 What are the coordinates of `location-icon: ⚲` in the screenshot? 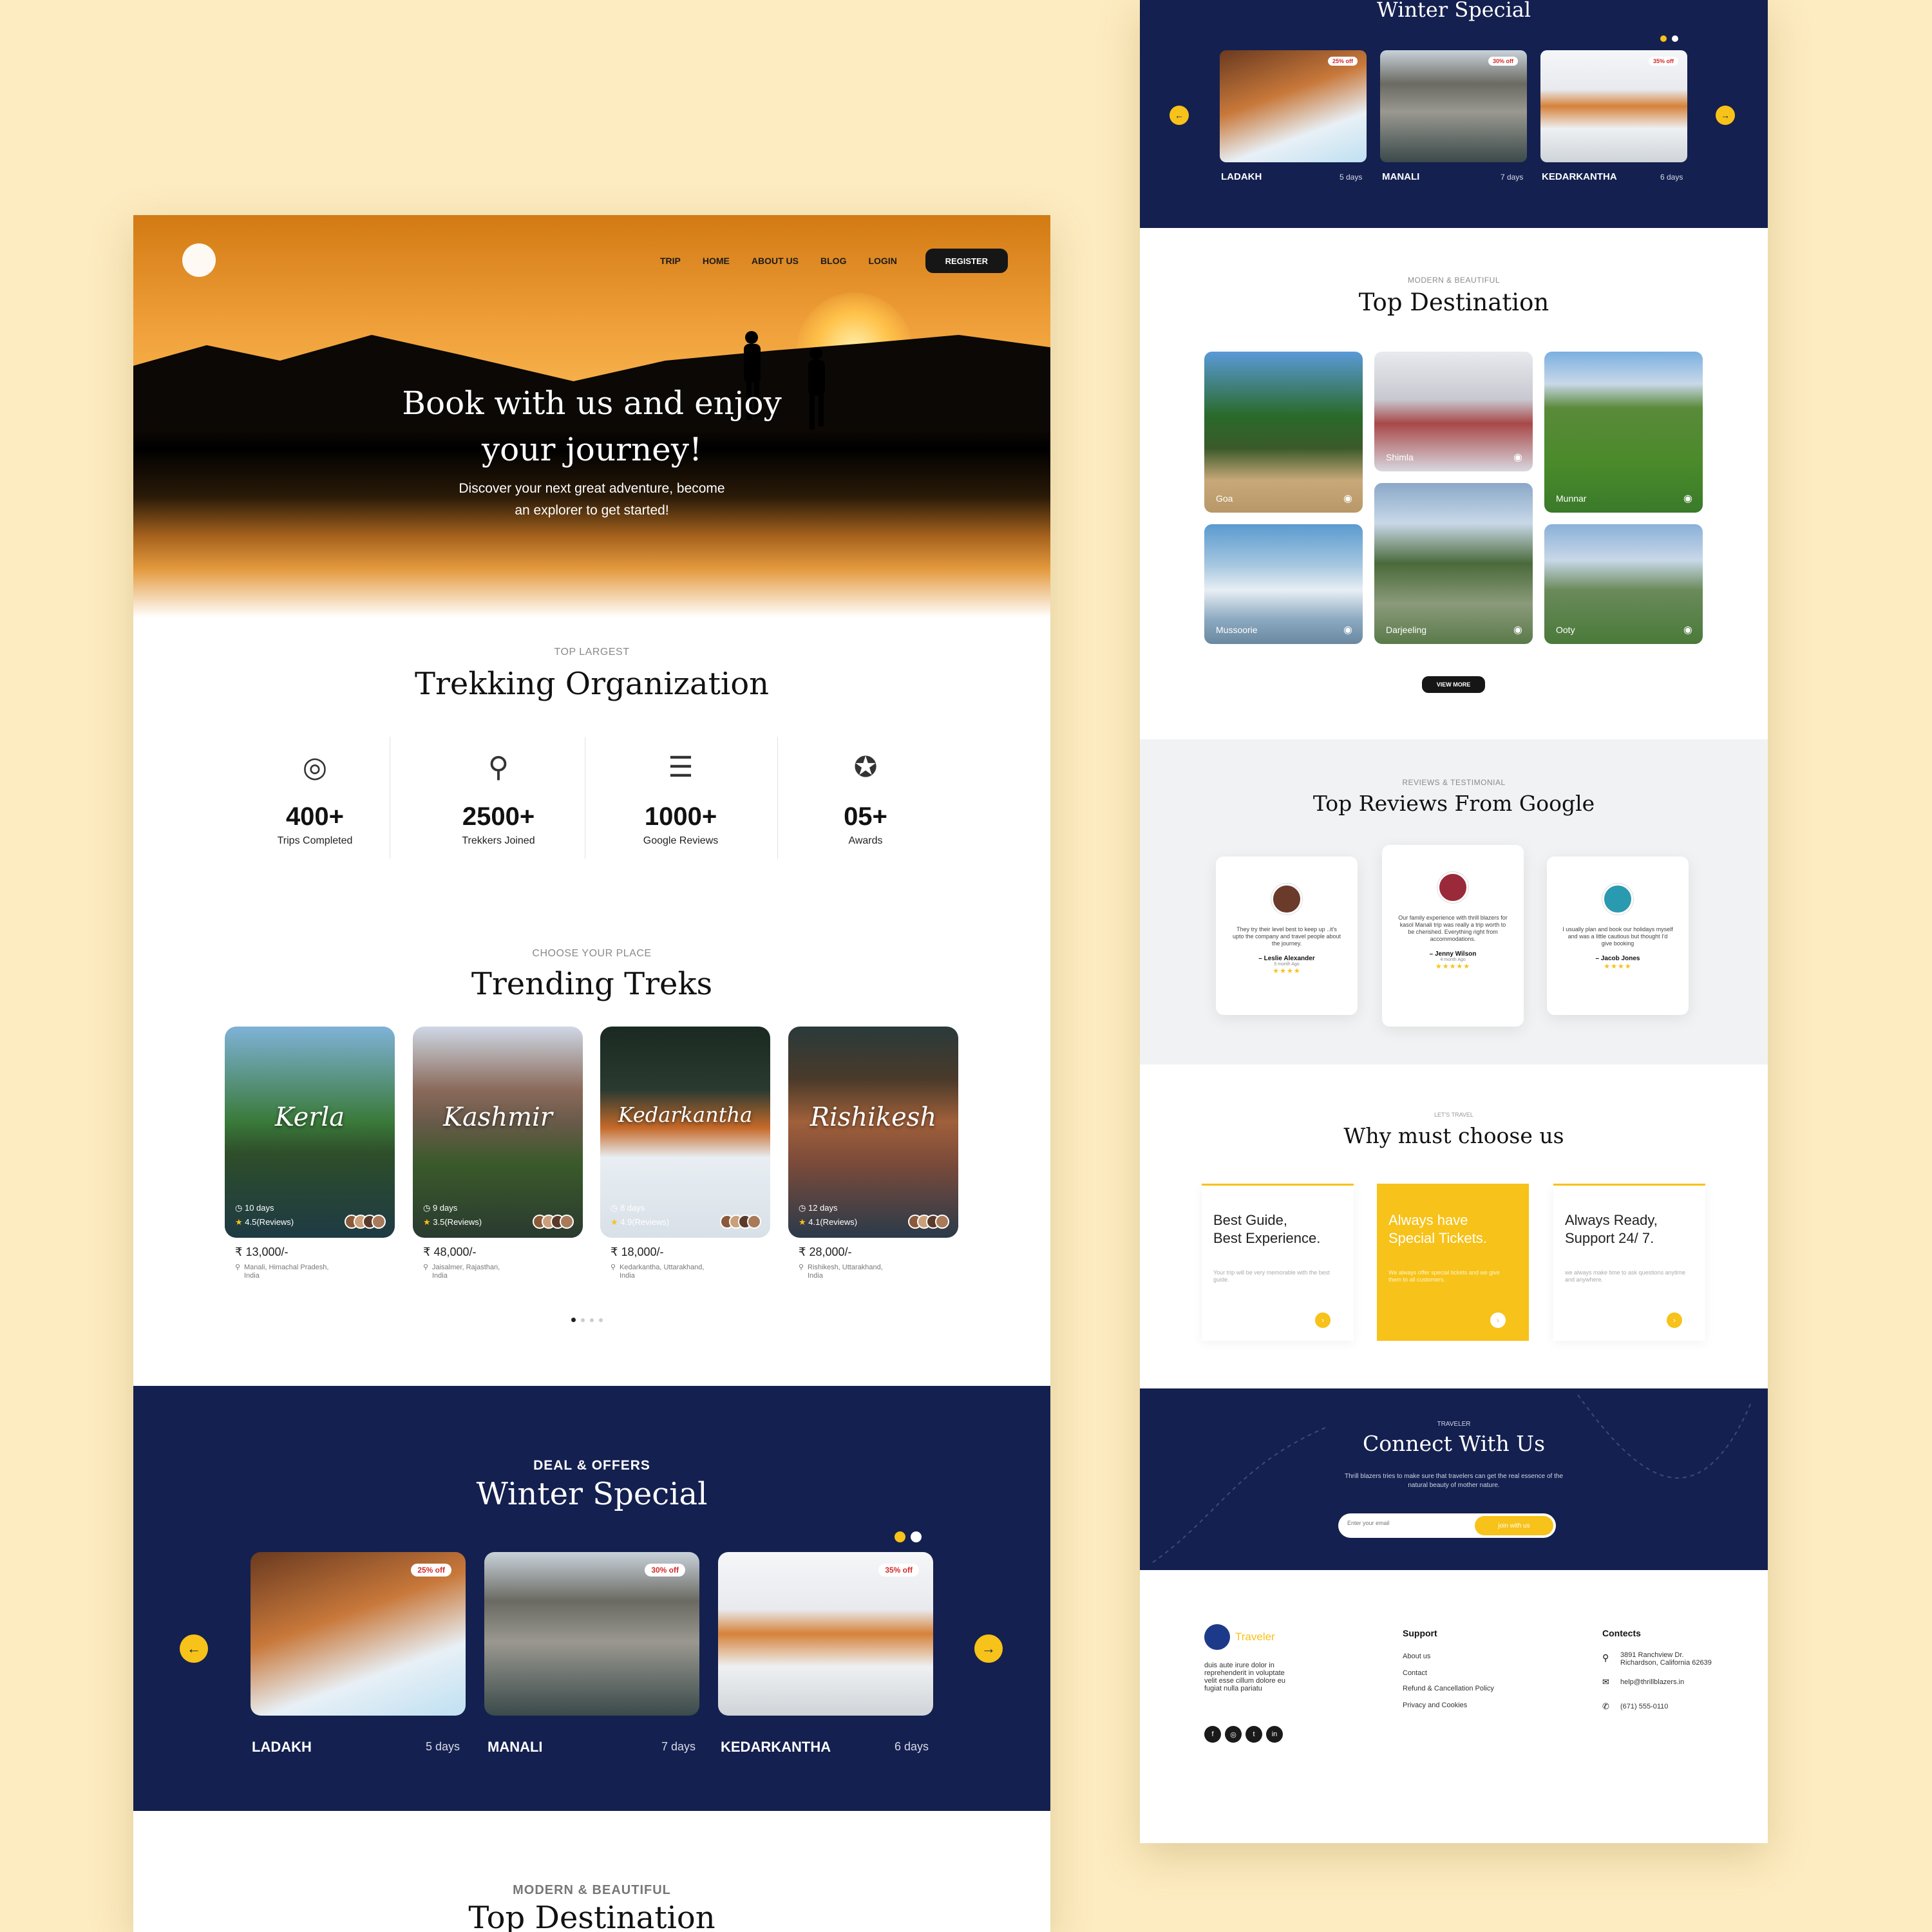 It's located at (1605, 1658).